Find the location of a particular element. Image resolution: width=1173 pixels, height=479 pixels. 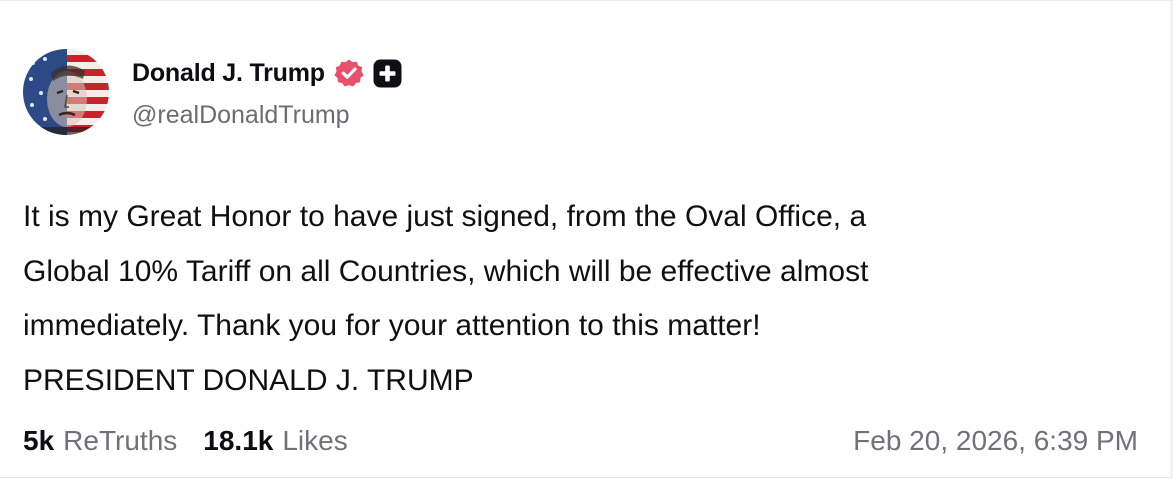

post-timestamp: Feb 20, 2026, 6:39 PM is located at coordinates (995, 441).